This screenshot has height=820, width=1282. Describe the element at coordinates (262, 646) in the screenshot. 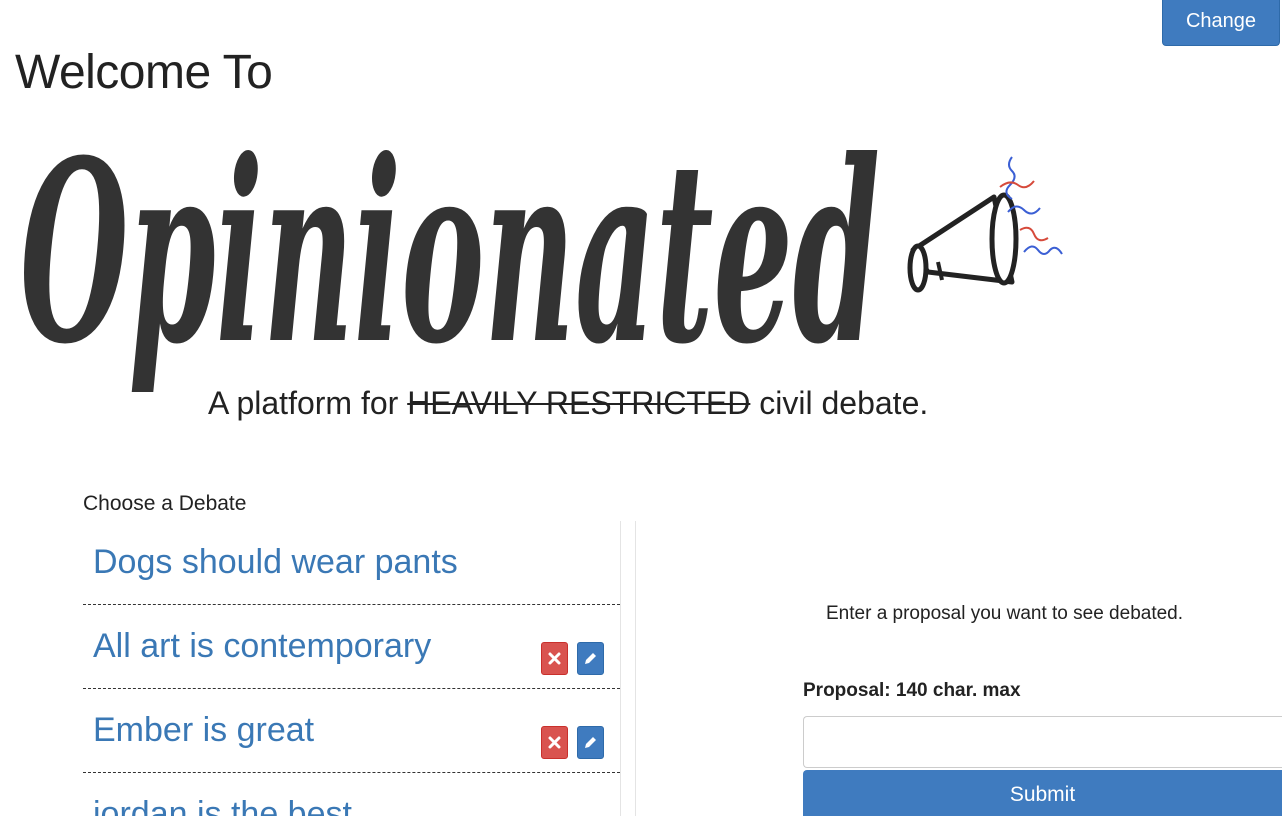

I see `debate-link: All art is contemporary` at that location.